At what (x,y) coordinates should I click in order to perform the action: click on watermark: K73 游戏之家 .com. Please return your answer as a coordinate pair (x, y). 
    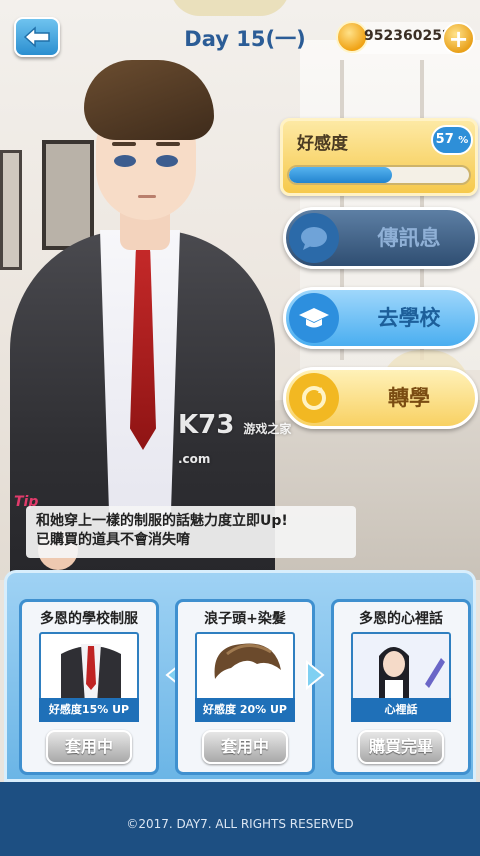
    Looking at the image, I should click on (234, 440).